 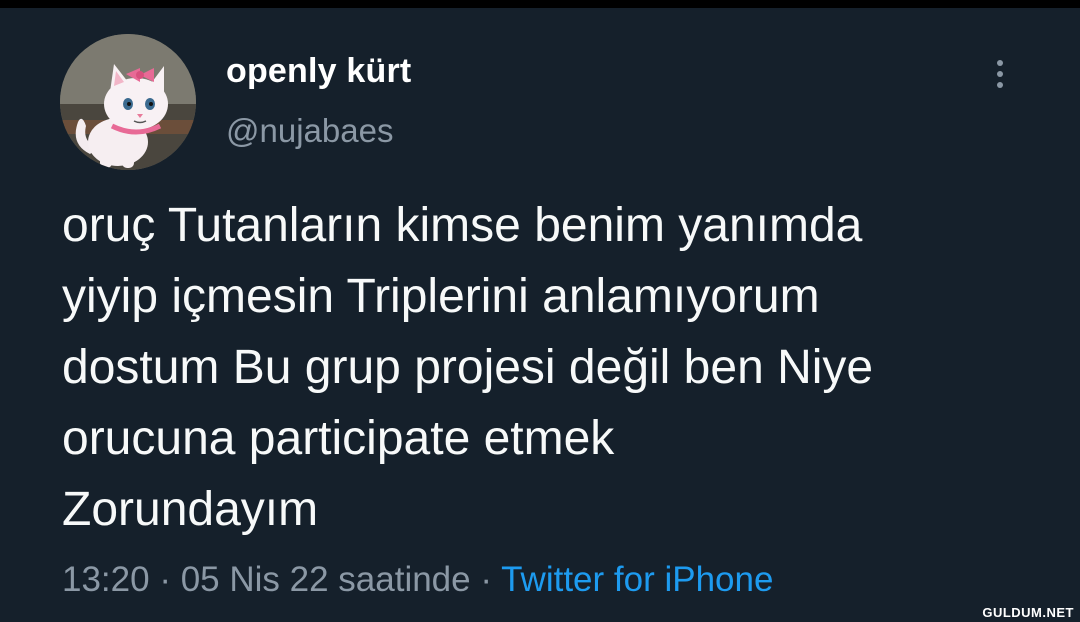 I want to click on more-options-icon, so click(x=1000, y=74).